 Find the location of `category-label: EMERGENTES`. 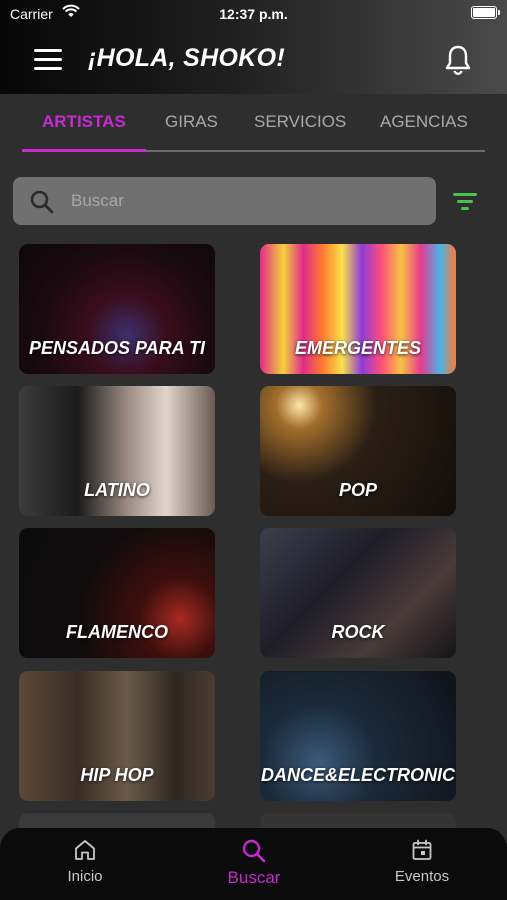

category-label: EMERGENTES is located at coordinates (358, 348).